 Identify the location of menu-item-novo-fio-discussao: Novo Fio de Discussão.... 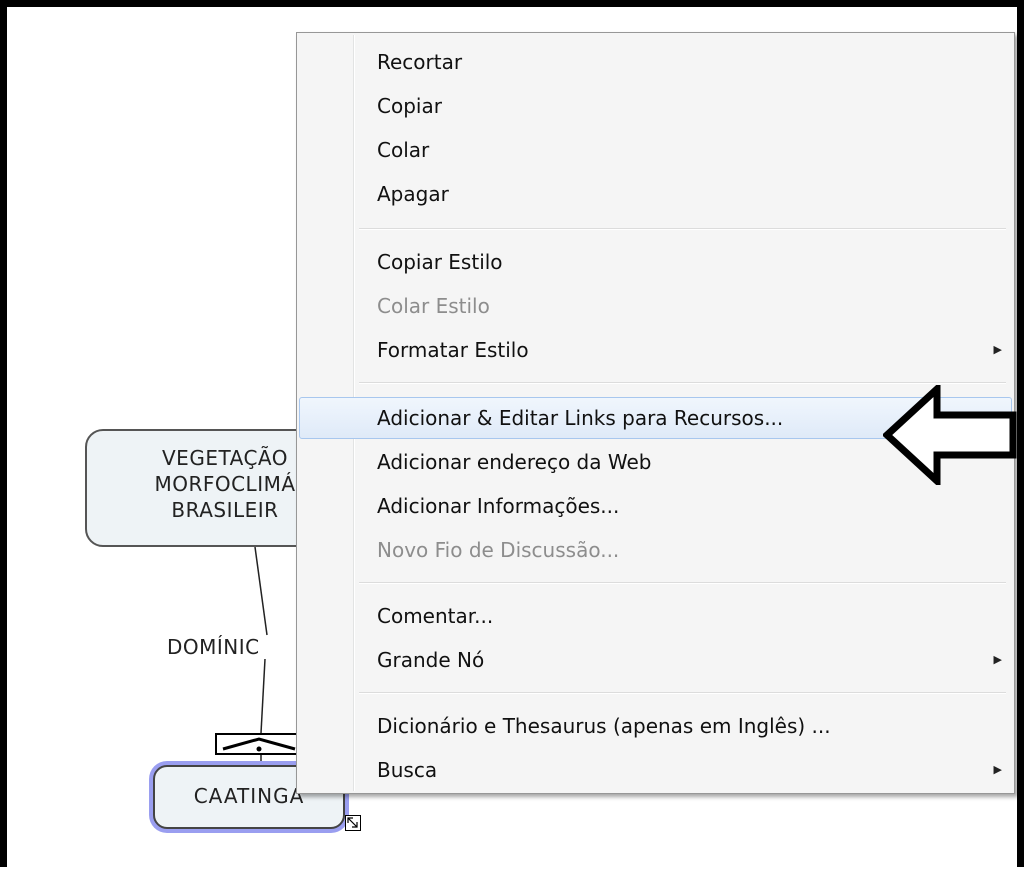
(655, 550).